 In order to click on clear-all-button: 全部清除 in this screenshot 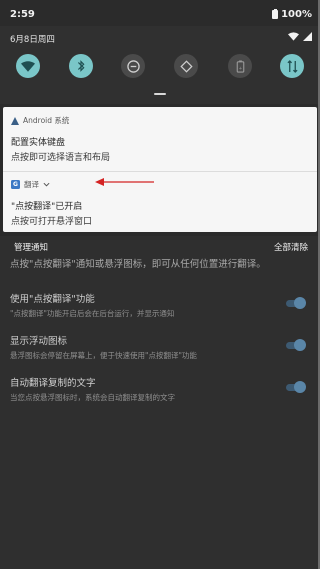, I will do `click(291, 247)`.